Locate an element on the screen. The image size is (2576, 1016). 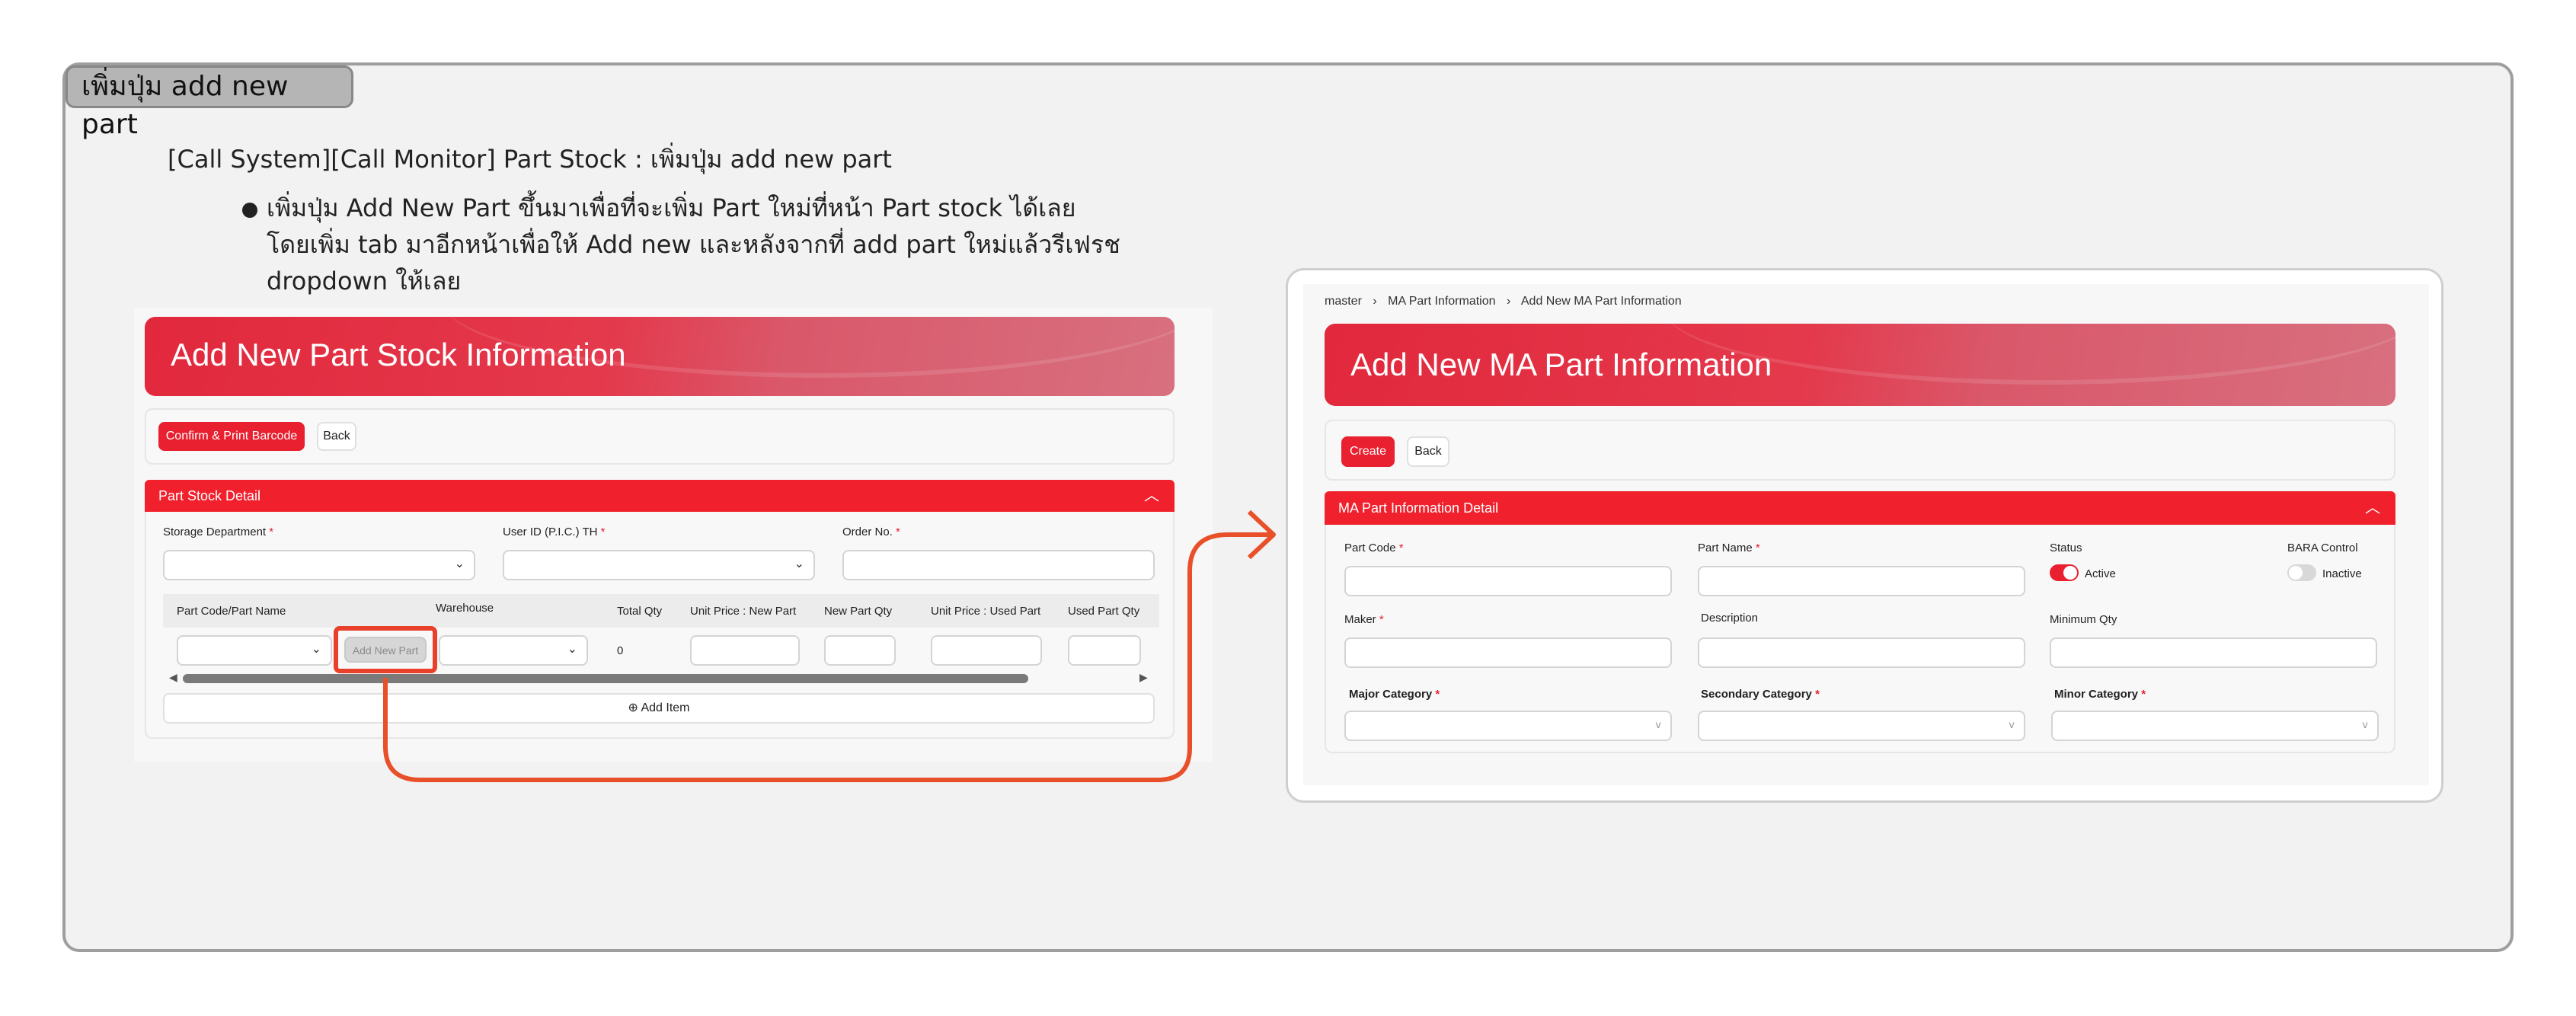
description-input is located at coordinates (1861, 653).